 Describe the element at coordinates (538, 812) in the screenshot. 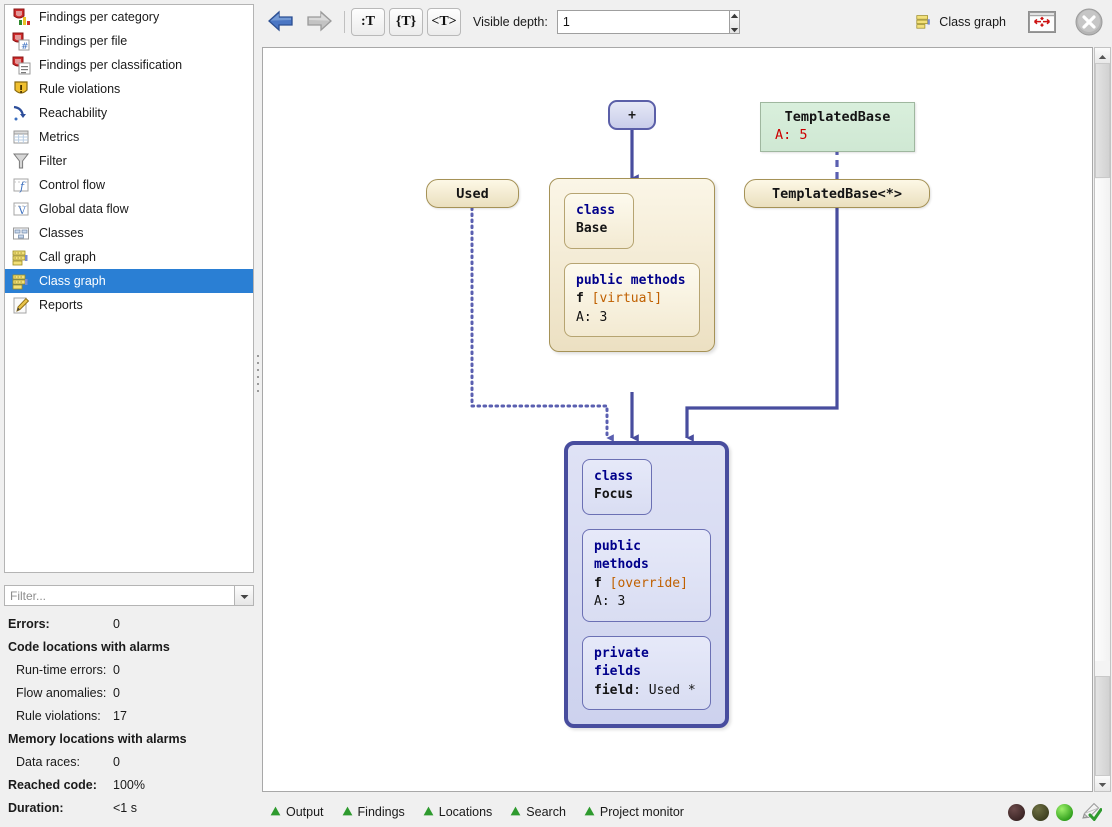

I see `statusbar-item-search: Search` at that location.